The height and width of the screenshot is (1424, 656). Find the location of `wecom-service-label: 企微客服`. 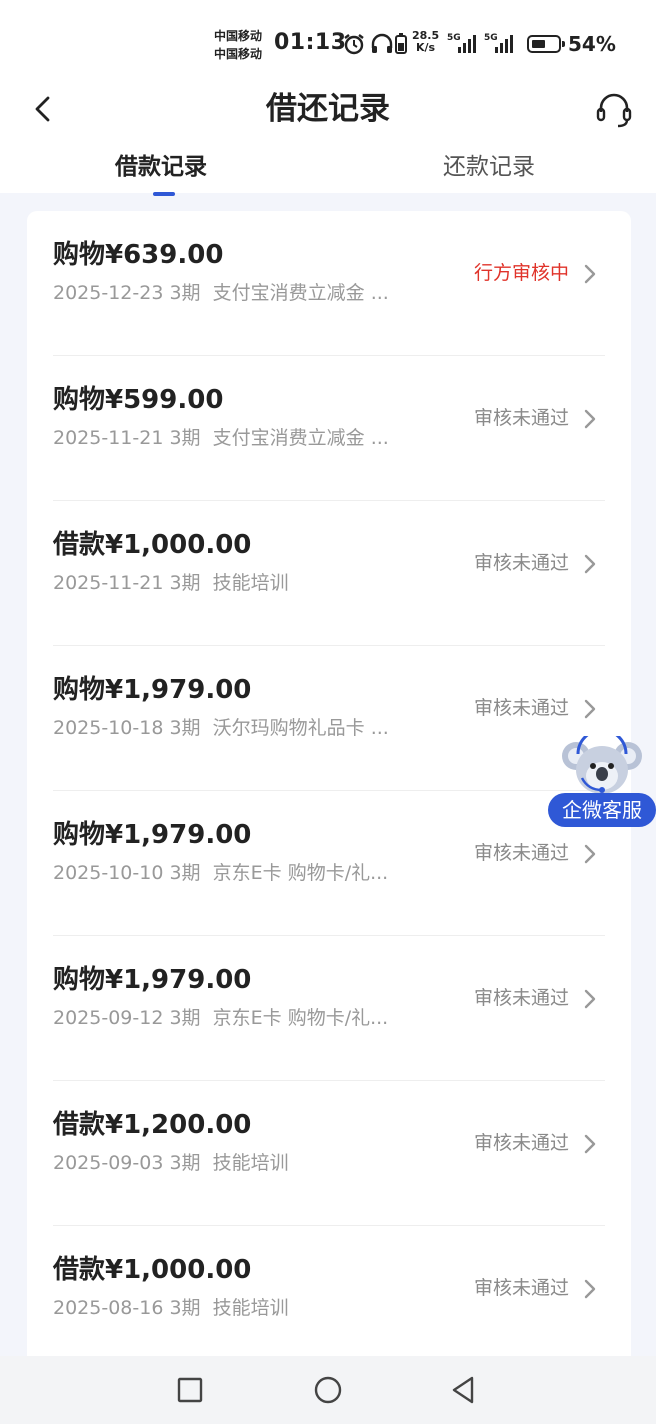

wecom-service-label: 企微客服 is located at coordinates (602, 810).